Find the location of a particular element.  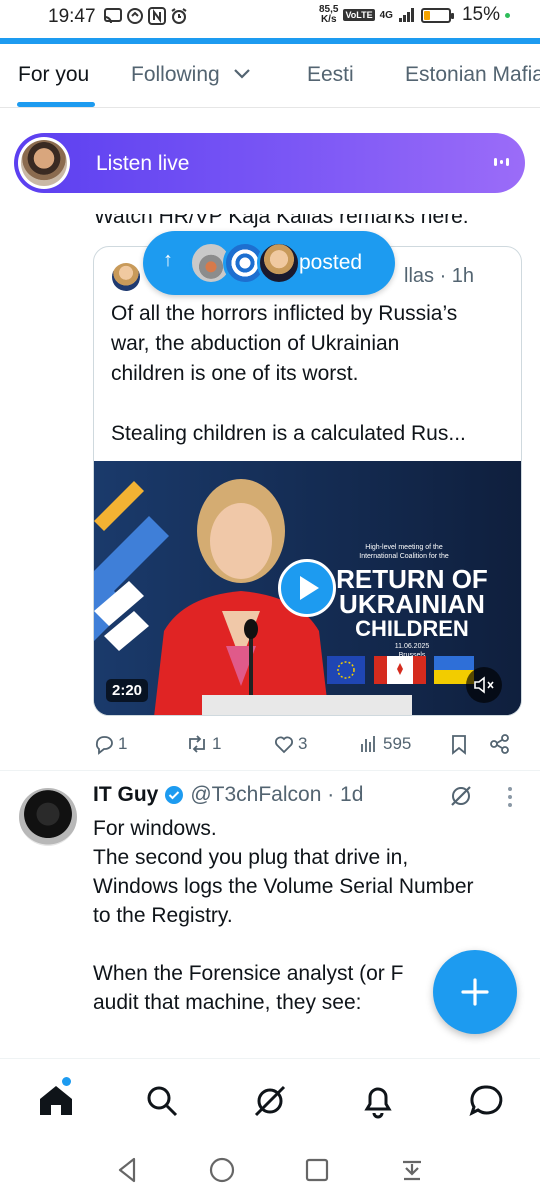

compose-button is located at coordinates (475, 992).